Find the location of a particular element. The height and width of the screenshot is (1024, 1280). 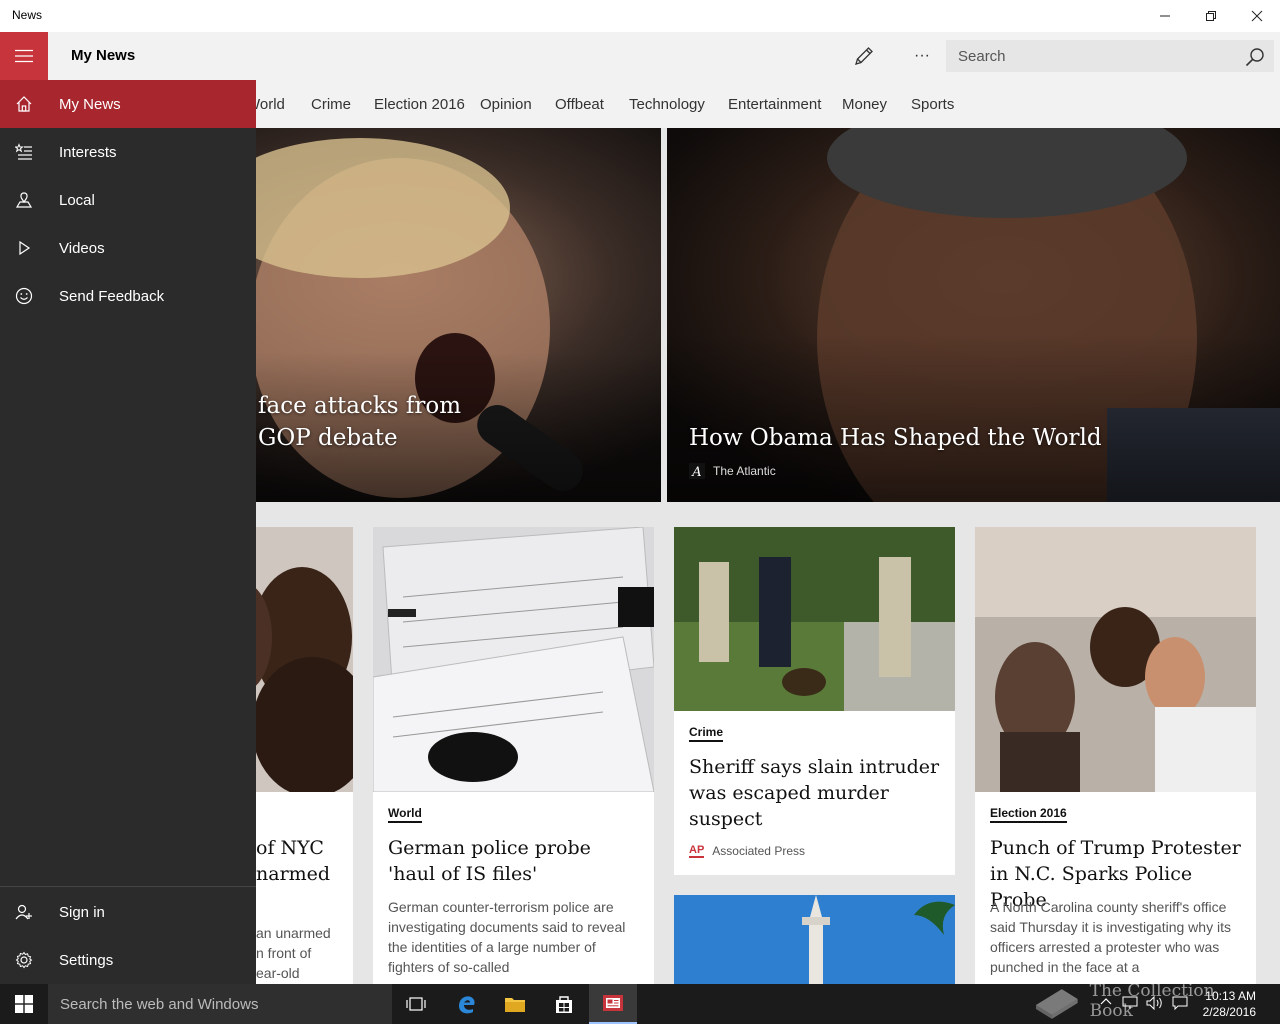

more-options-button: ··· is located at coordinates (922, 56).